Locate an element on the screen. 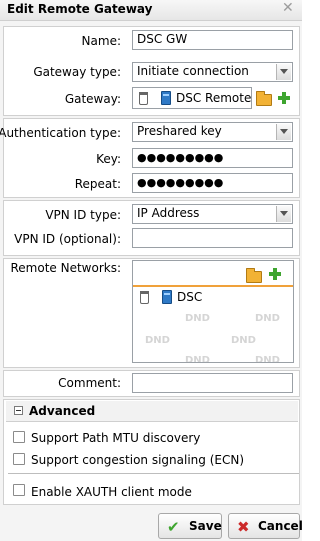  list-item: DSC is located at coordinates (213, 297).